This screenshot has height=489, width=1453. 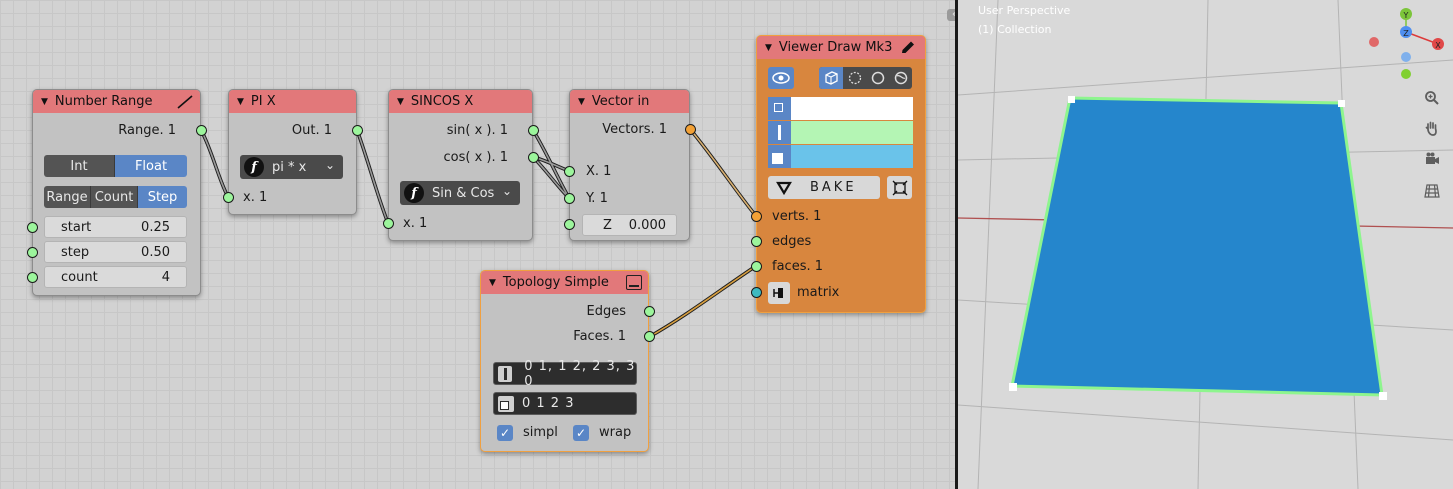 What do you see at coordinates (477, 130) in the screenshot?
I see `output-label-sin: sin( x ). 1` at bounding box center [477, 130].